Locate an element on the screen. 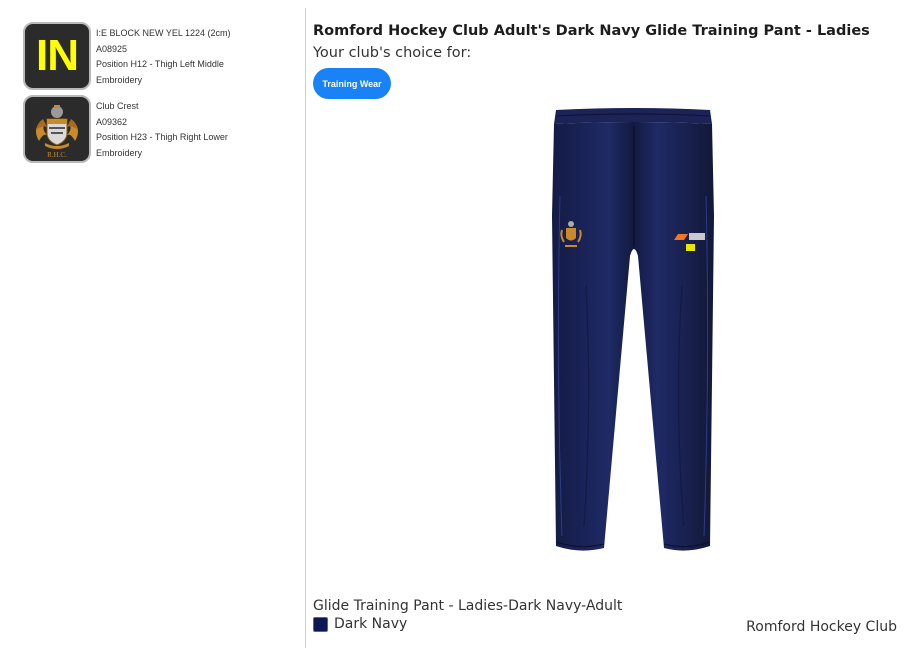 The image size is (920, 650). colour-swatch is located at coordinates (320, 624).